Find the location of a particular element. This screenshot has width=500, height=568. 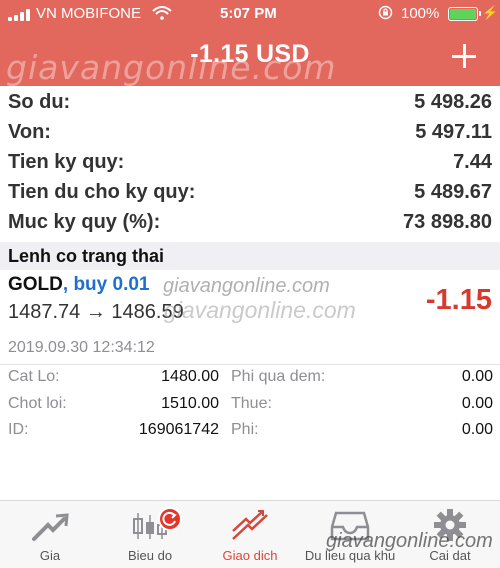

tax-label: Thue: is located at coordinates (251, 403).